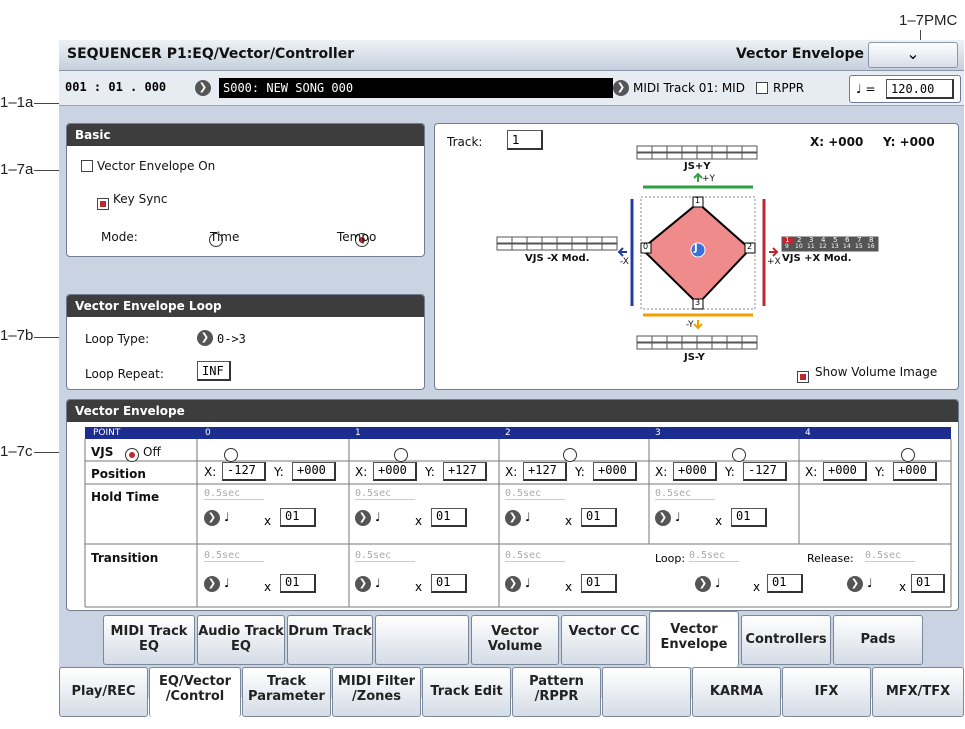 This screenshot has height=729, width=965. What do you see at coordinates (416, 88) in the screenshot?
I see `song-name-field: S000: NEW SONG 000` at bounding box center [416, 88].